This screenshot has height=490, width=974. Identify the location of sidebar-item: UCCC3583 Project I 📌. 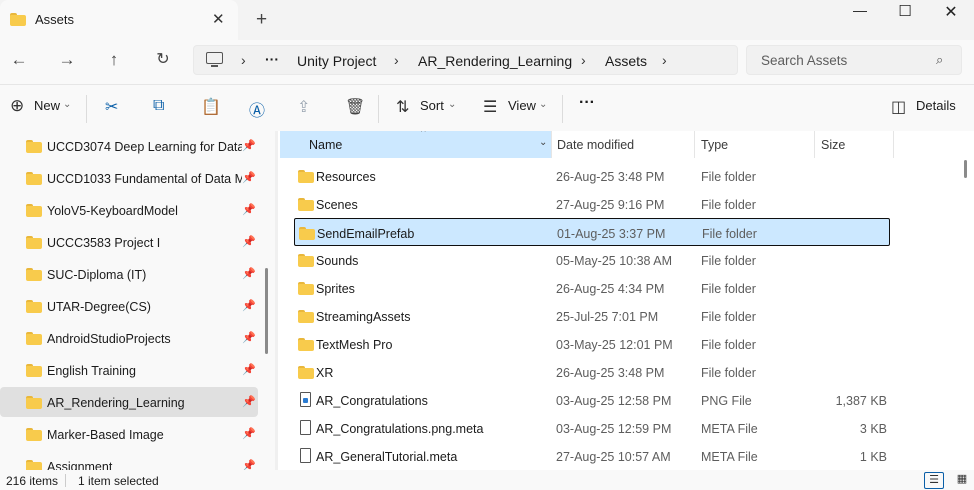
(129, 242).